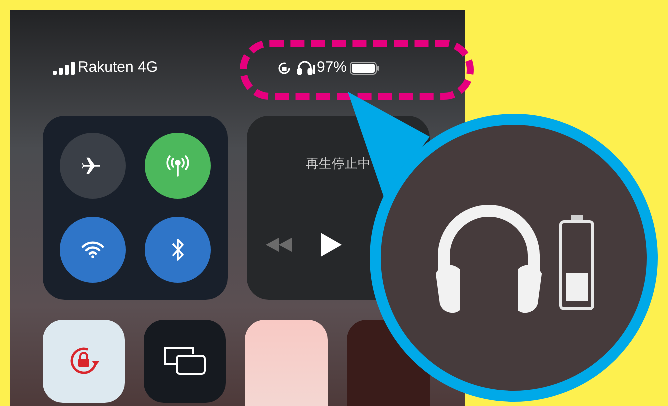  What do you see at coordinates (331, 68) in the screenshot?
I see `battery-percentage: 97%` at bounding box center [331, 68].